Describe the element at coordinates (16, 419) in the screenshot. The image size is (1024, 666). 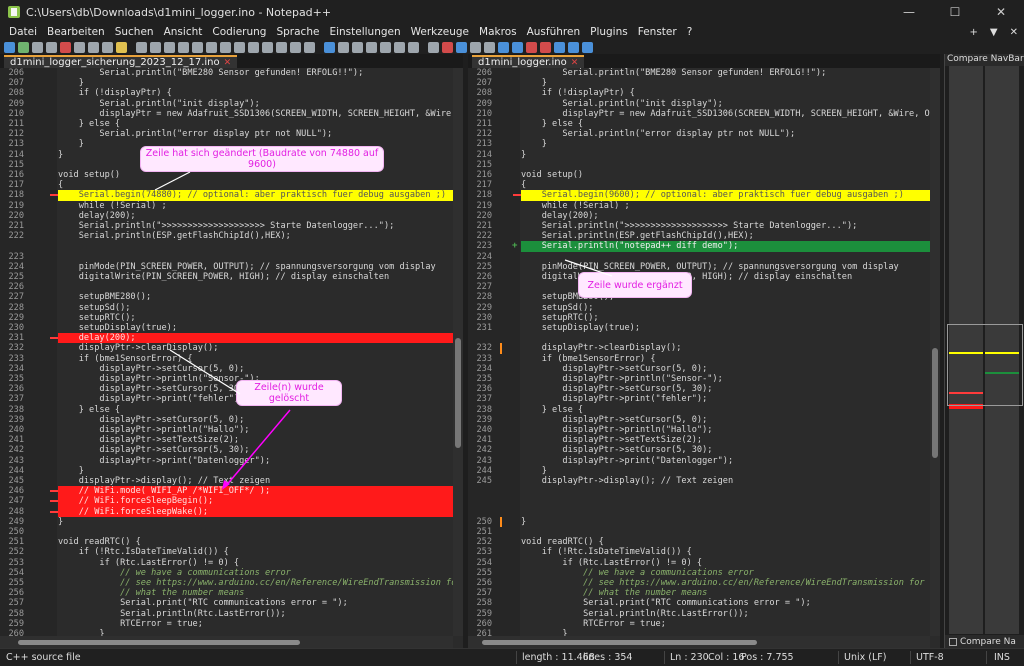
I see `line-number: 239` at that location.